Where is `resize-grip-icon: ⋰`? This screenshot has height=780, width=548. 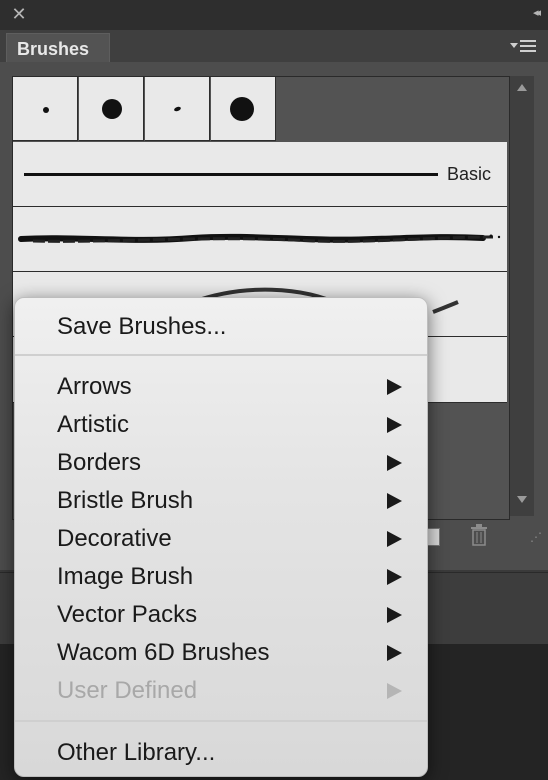
resize-grip-icon: ⋰ is located at coordinates (536, 537).